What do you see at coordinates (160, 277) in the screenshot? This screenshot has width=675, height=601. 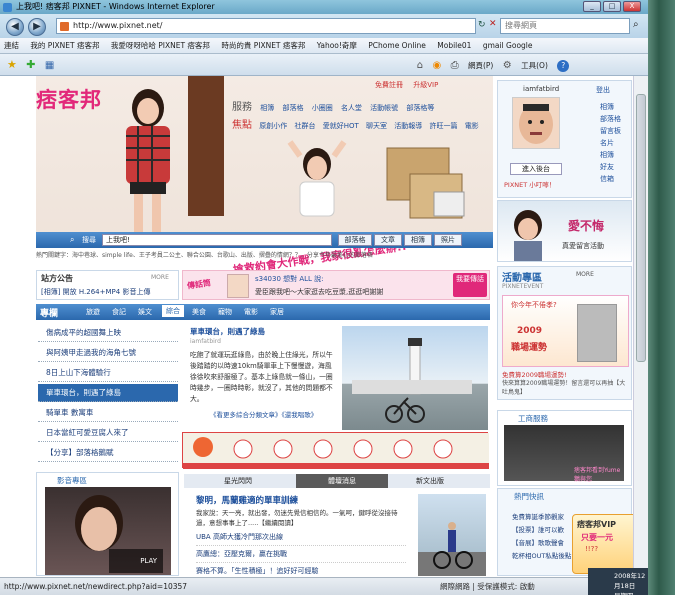 I see `announcement-more: MORE` at bounding box center [160, 277].